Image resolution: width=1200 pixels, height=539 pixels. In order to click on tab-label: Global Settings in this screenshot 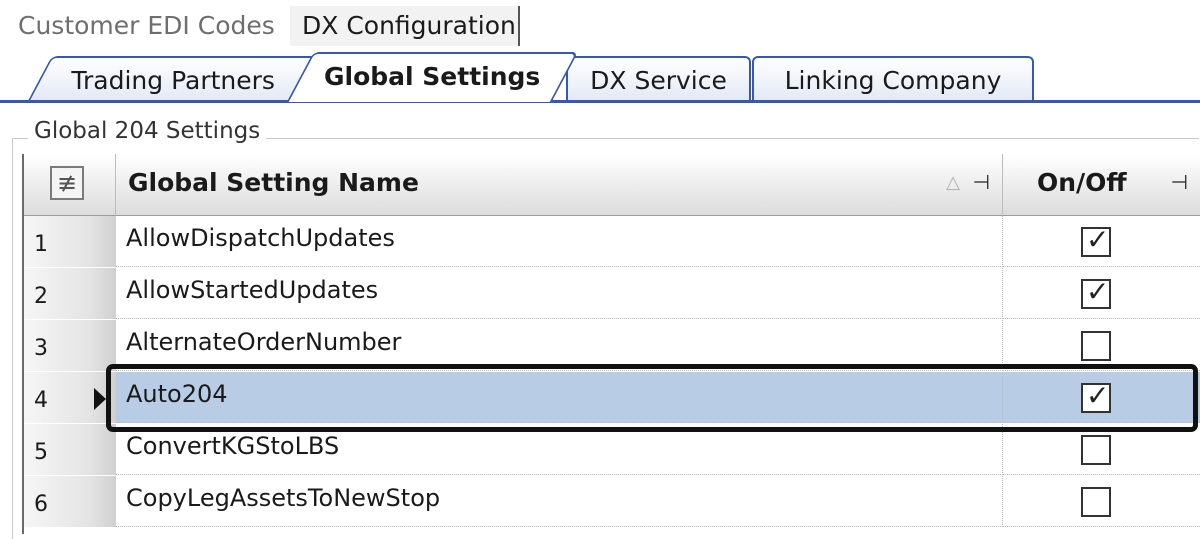, I will do `click(432, 76)`.